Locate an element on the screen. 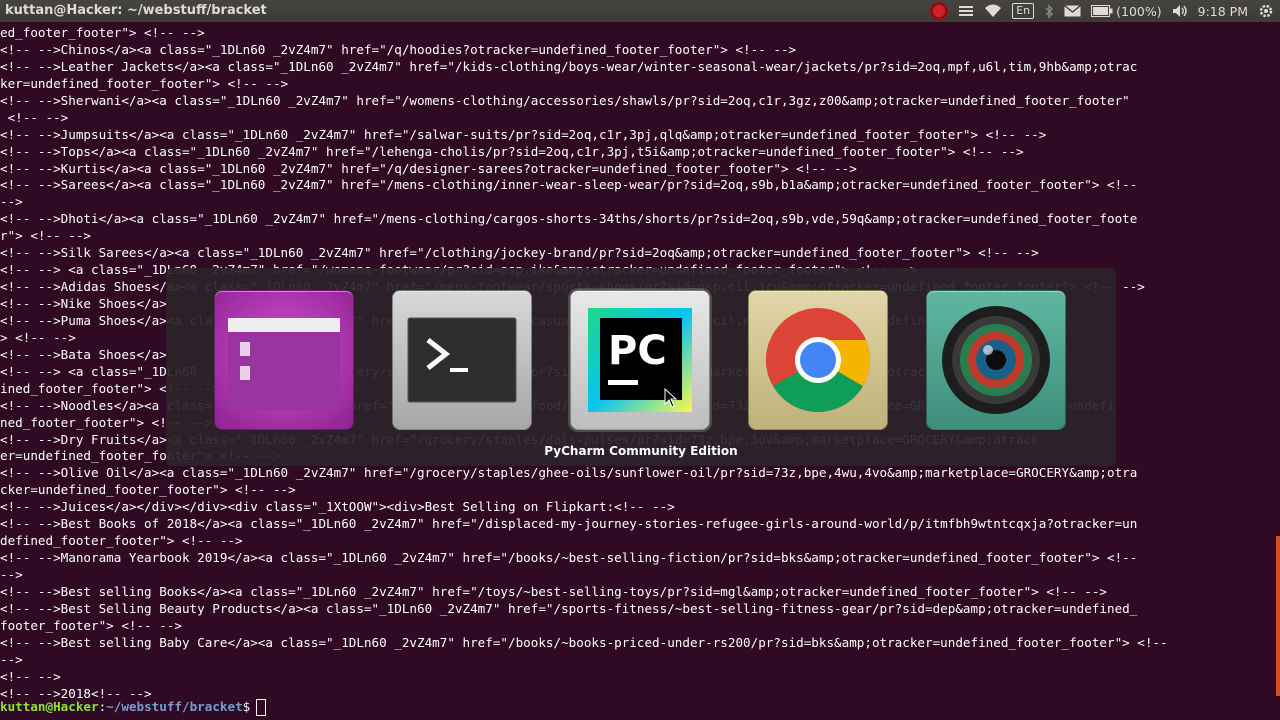 The image size is (1280, 720). shell-prompt: kuttan@Hacker: ~/webstuff/bracket $ is located at coordinates (133, 707).